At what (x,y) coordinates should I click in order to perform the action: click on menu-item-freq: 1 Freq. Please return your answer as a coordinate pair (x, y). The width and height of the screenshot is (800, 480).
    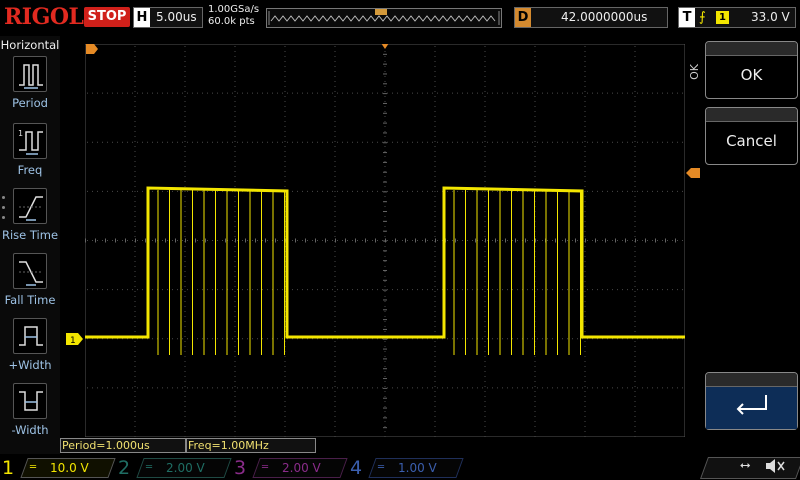
    Looking at the image, I should click on (30, 153).